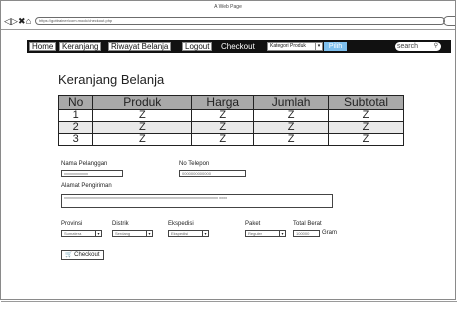 The height and width of the screenshot is (310, 459). Describe the element at coordinates (366, 102) in the screenshot. I see `col-header-subtotal: Subtotal` at that location.